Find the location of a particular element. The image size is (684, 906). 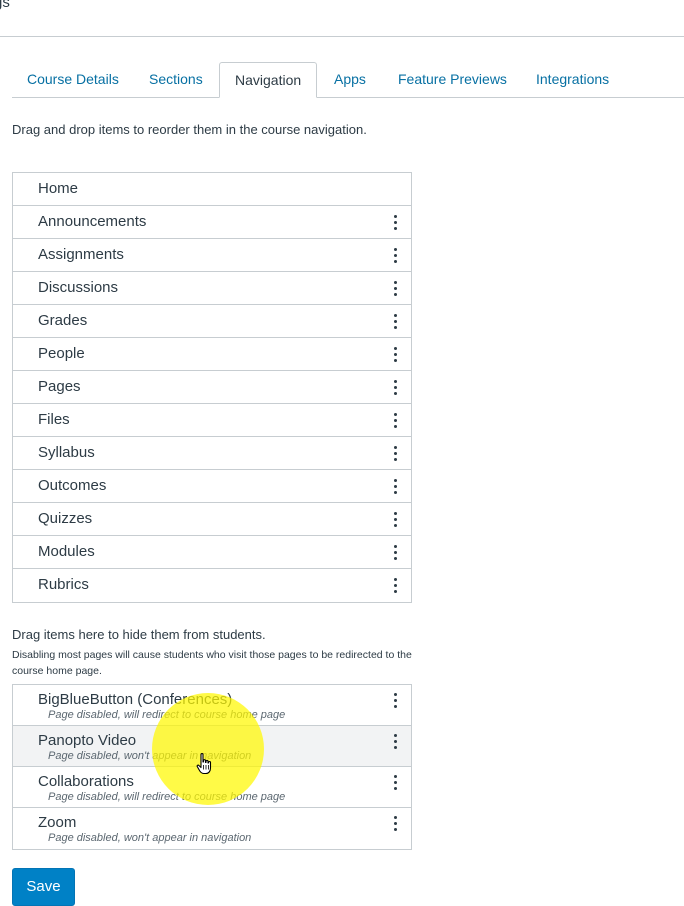

nav-item-home: Home is located at coordinates (212, 189).